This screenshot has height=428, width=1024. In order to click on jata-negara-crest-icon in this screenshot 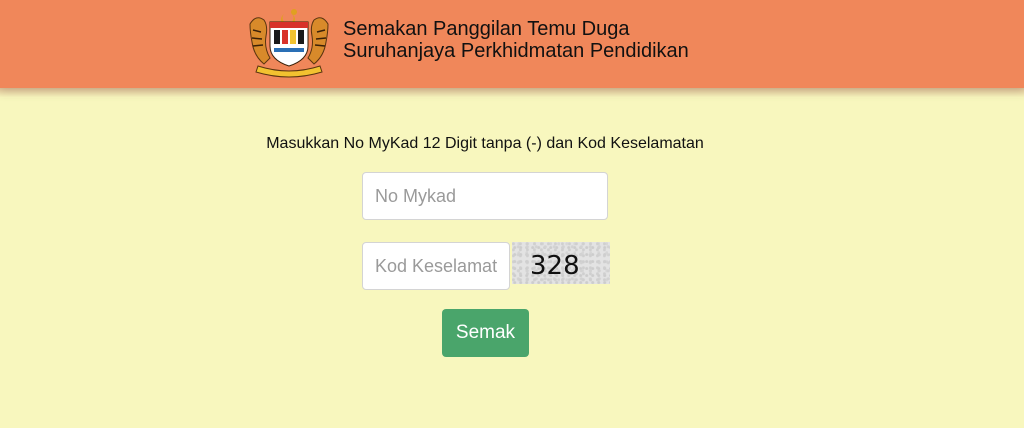, I will do `click(289, 43)`.